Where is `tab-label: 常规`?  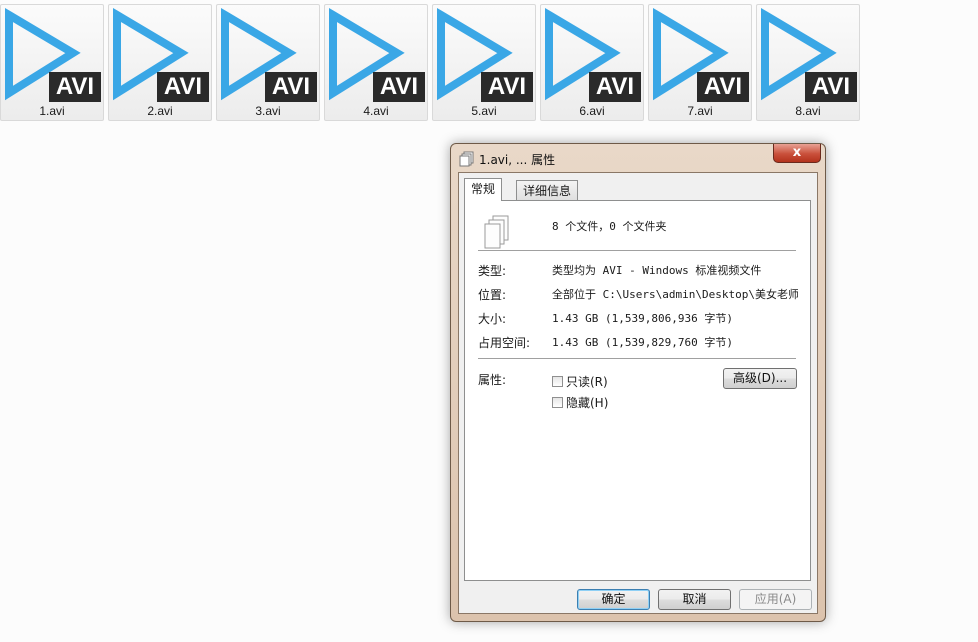 tab-label: 常规 is located at coordinates (483, 189).